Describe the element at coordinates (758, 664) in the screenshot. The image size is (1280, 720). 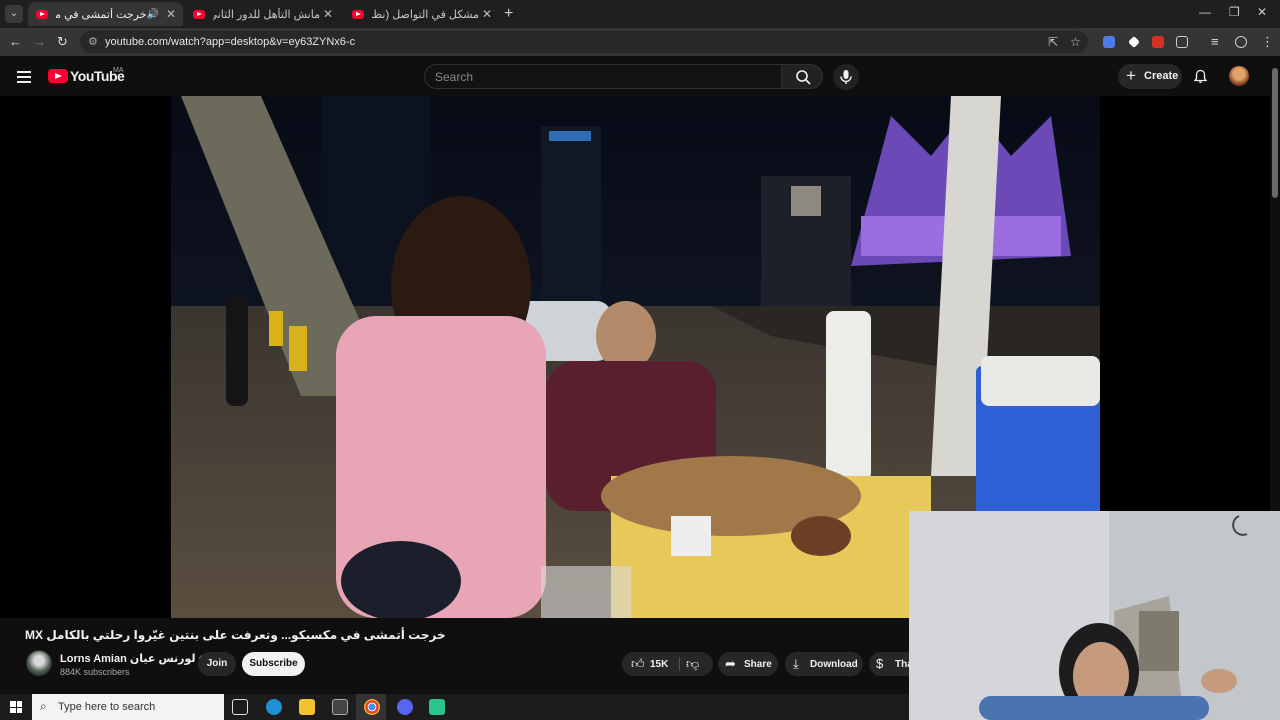
I see `share-label: Share` at that location.